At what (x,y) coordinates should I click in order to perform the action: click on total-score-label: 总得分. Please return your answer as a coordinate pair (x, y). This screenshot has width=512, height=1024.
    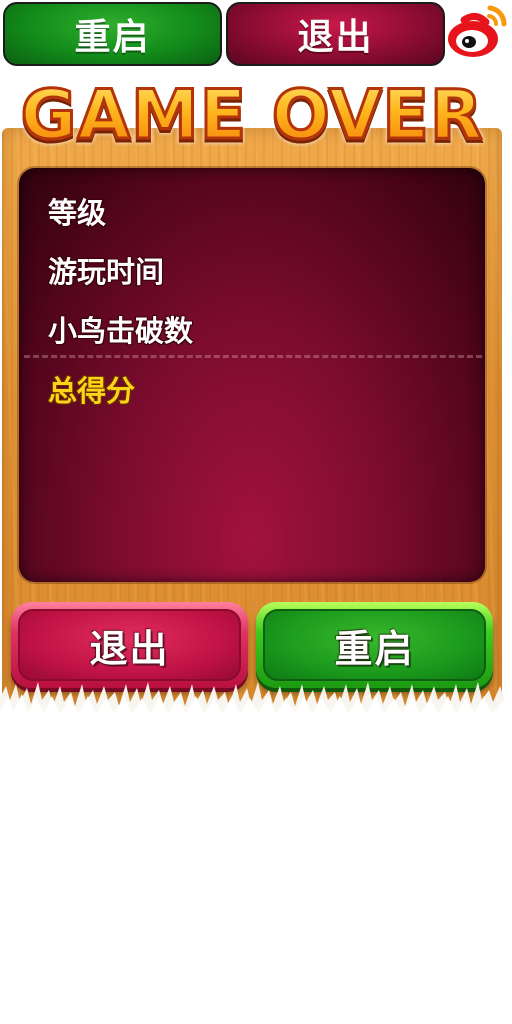
    Looking at the image, I should click on (92, 391).